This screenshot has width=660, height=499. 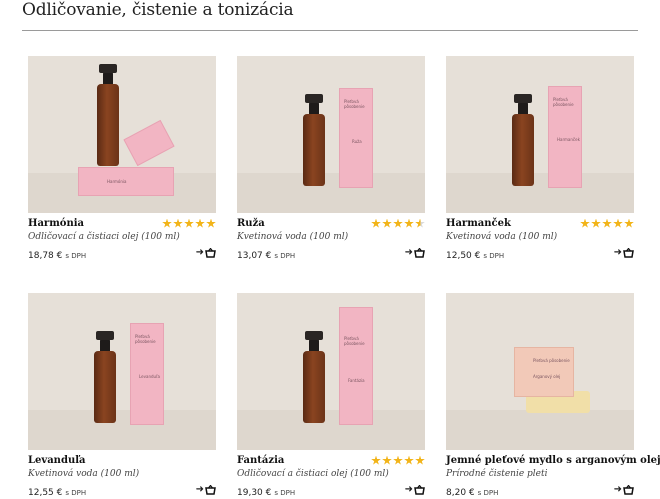 What do you see at coordinates (540, 134) in the screenshot?
I see `product-photo: Pleťová pôsobenie Harmanček` at bounding box center [540, 134].